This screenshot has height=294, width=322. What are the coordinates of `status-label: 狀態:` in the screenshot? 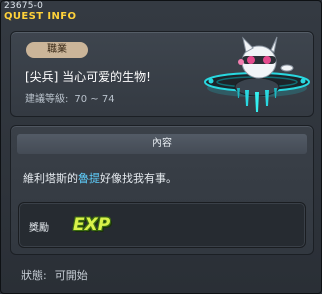 It's located at (34, 275).